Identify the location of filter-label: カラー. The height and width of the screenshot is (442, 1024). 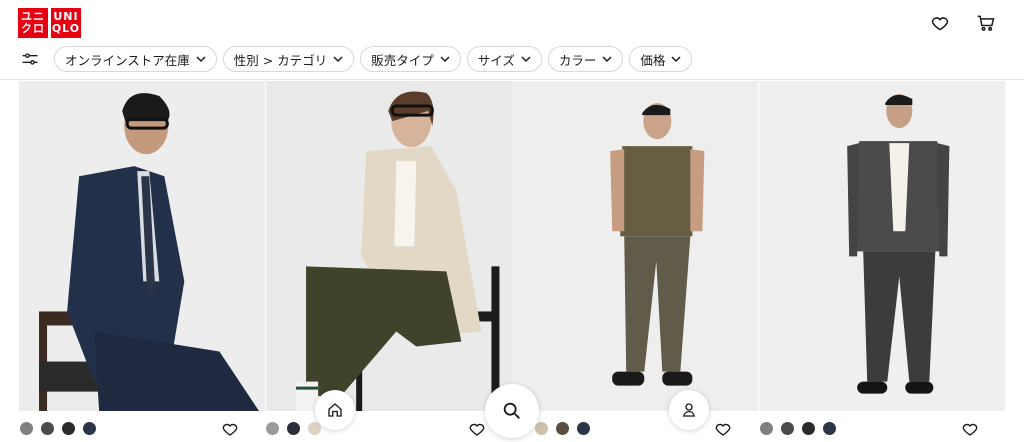
(577, 60).